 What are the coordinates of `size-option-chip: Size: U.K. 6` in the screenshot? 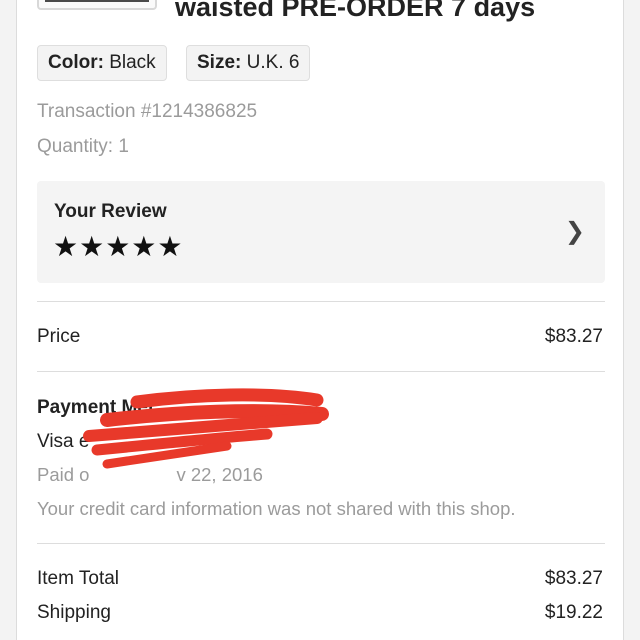 It's located at (248, 63).